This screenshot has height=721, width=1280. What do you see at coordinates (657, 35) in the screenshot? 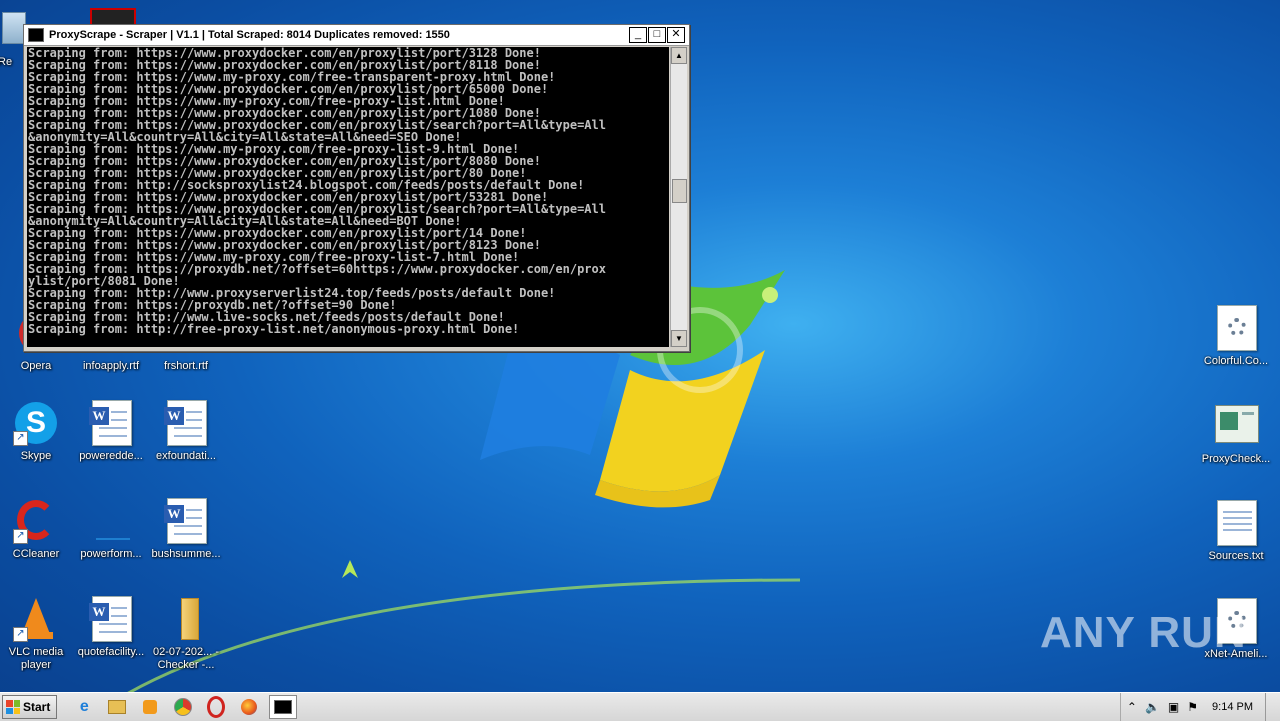
I see `maximize-button: □` at bounding box center [657, 35].